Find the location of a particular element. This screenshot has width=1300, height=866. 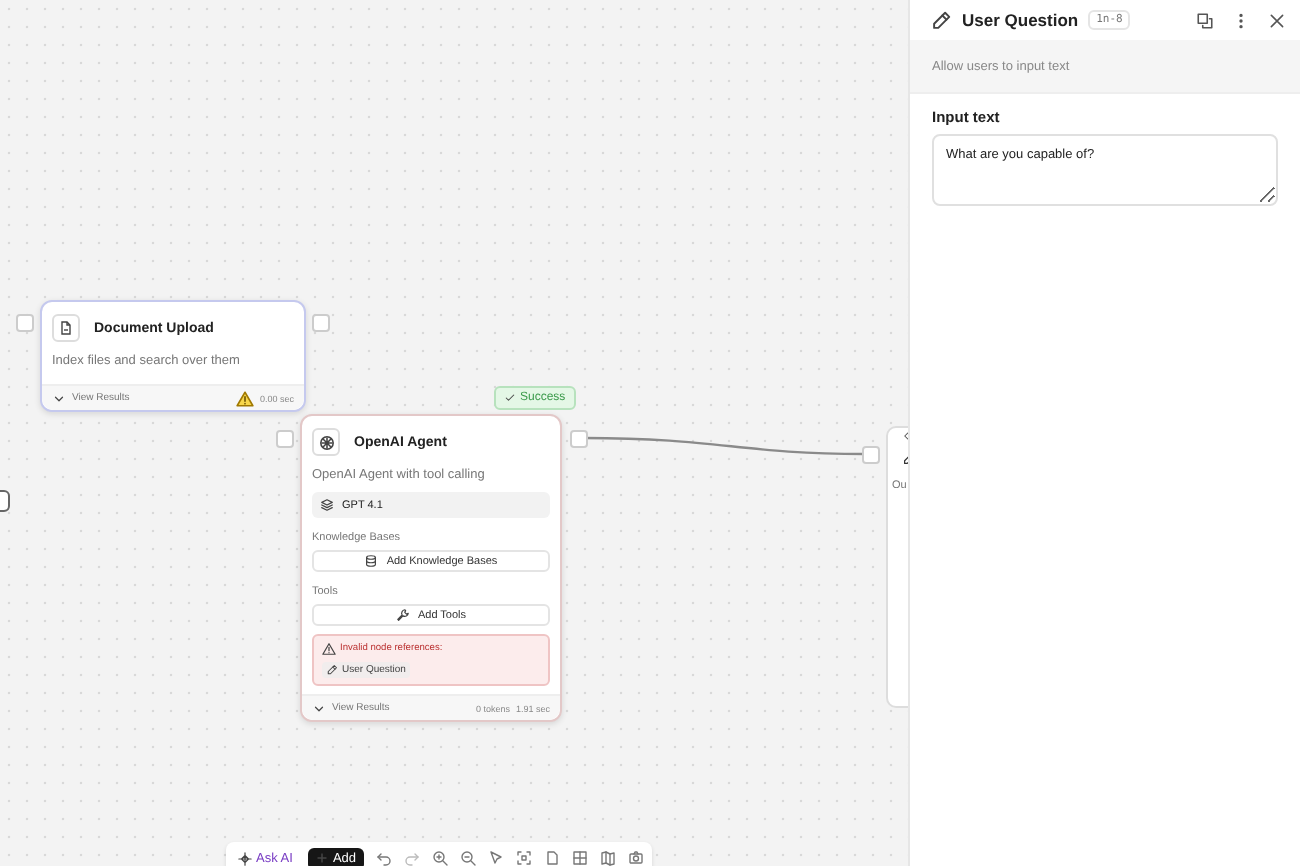

layers-icon is located at coordinates (327, 505).